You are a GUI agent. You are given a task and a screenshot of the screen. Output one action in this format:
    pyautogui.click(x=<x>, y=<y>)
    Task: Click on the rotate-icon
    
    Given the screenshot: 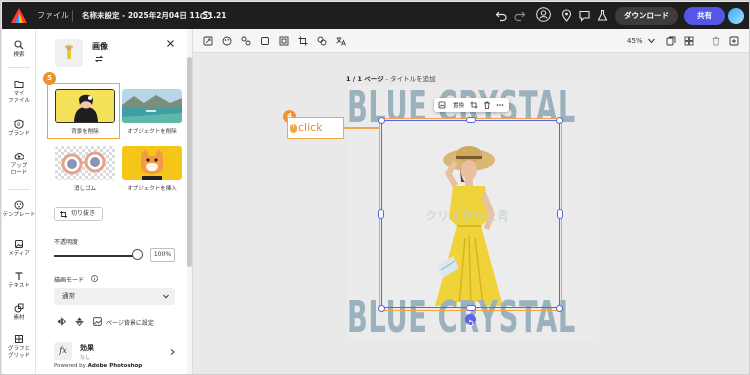 What is the action you would take?
    pyautogui.click(x=470, y=323)
    